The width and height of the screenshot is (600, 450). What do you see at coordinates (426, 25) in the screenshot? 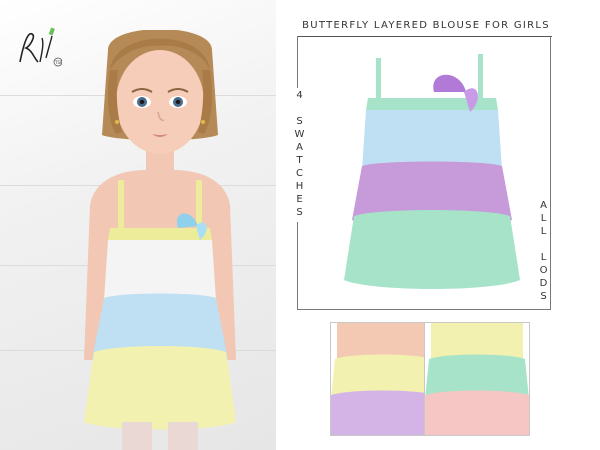
I see `product-title: BUTTERFLY LAYERED BLOUSE FOR GIRLS` at bounding box center [426, 25].